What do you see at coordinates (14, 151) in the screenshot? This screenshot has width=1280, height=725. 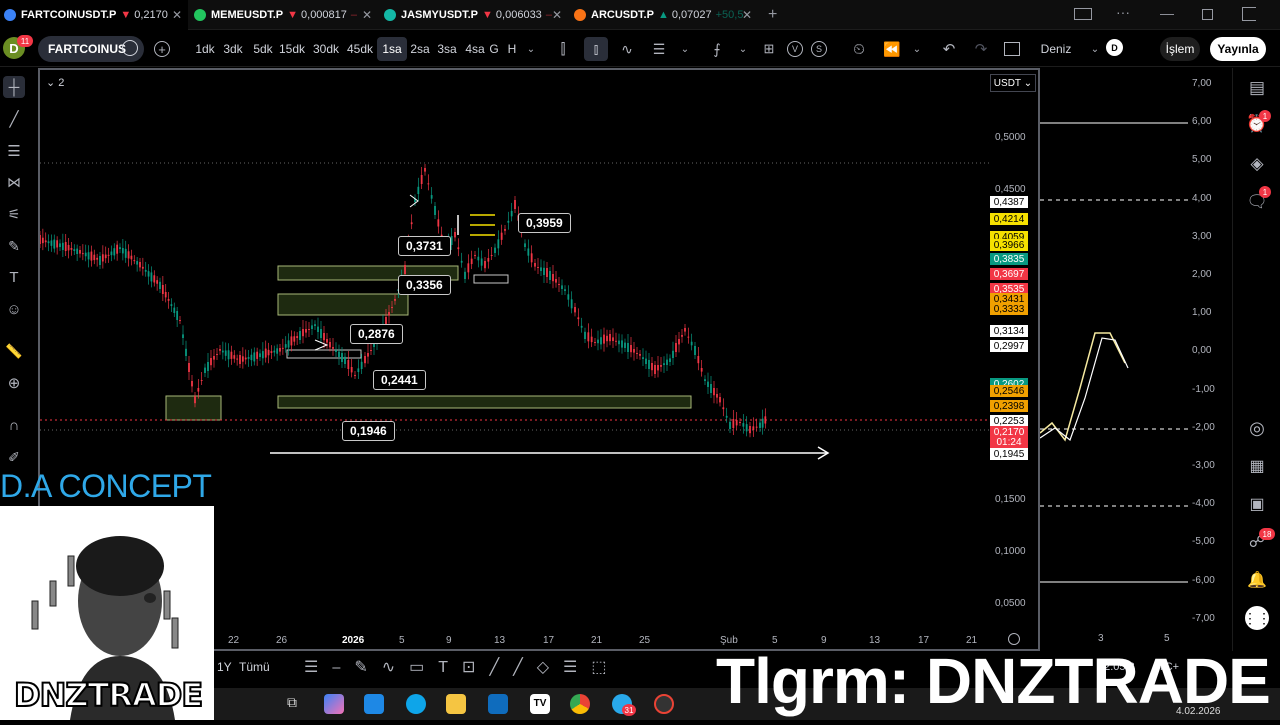 I see `horizontal-lines-icon: ☰` at bounding box center [14, 151].